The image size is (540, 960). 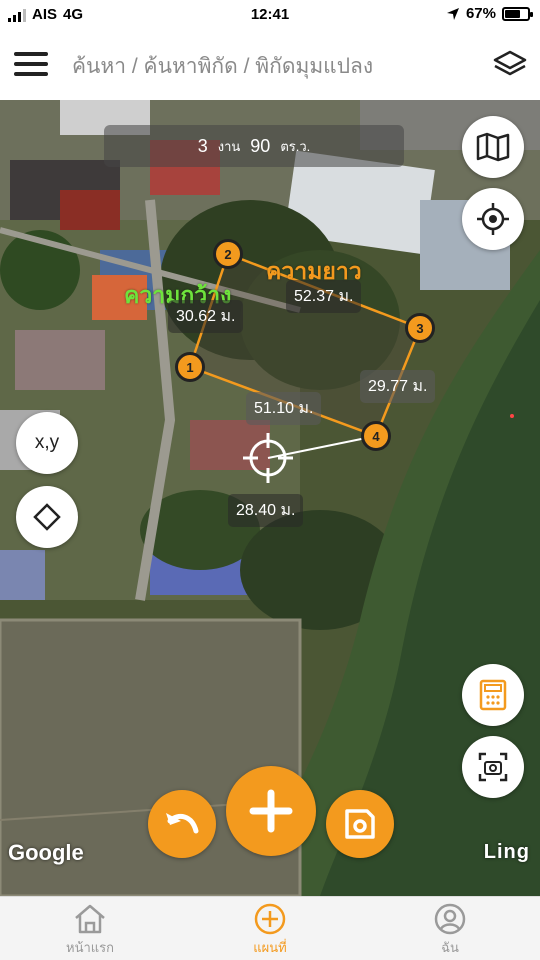 I want to click on edge-length-1-2: 30.62 ม., so click(x=206, y=316).